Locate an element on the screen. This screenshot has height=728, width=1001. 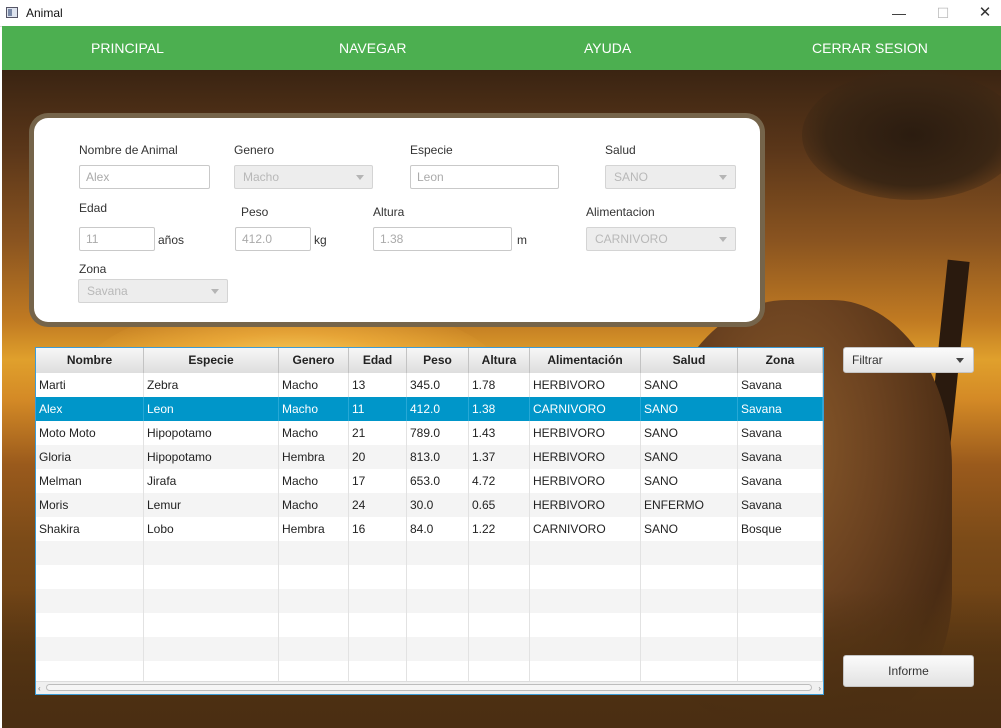
altura-input: 1.38 is located at coordinates (442, 239).